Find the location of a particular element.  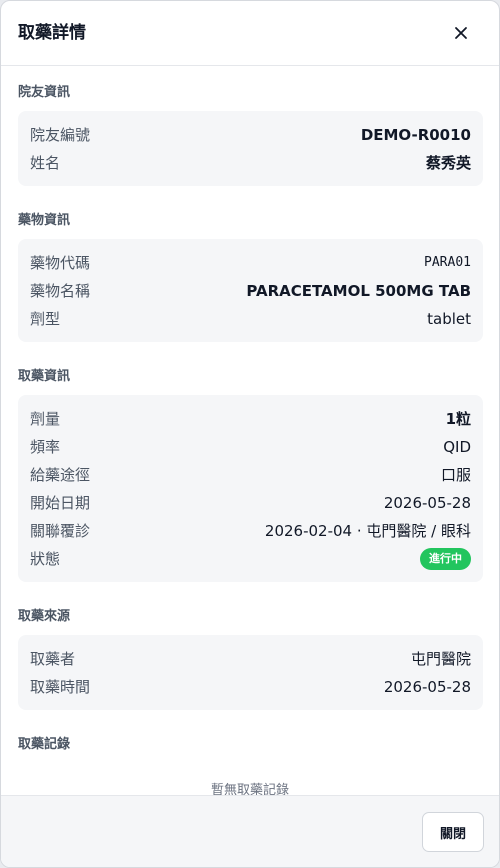

section-title-medication: 藥物資訊 is located at coordinates (44, 220).